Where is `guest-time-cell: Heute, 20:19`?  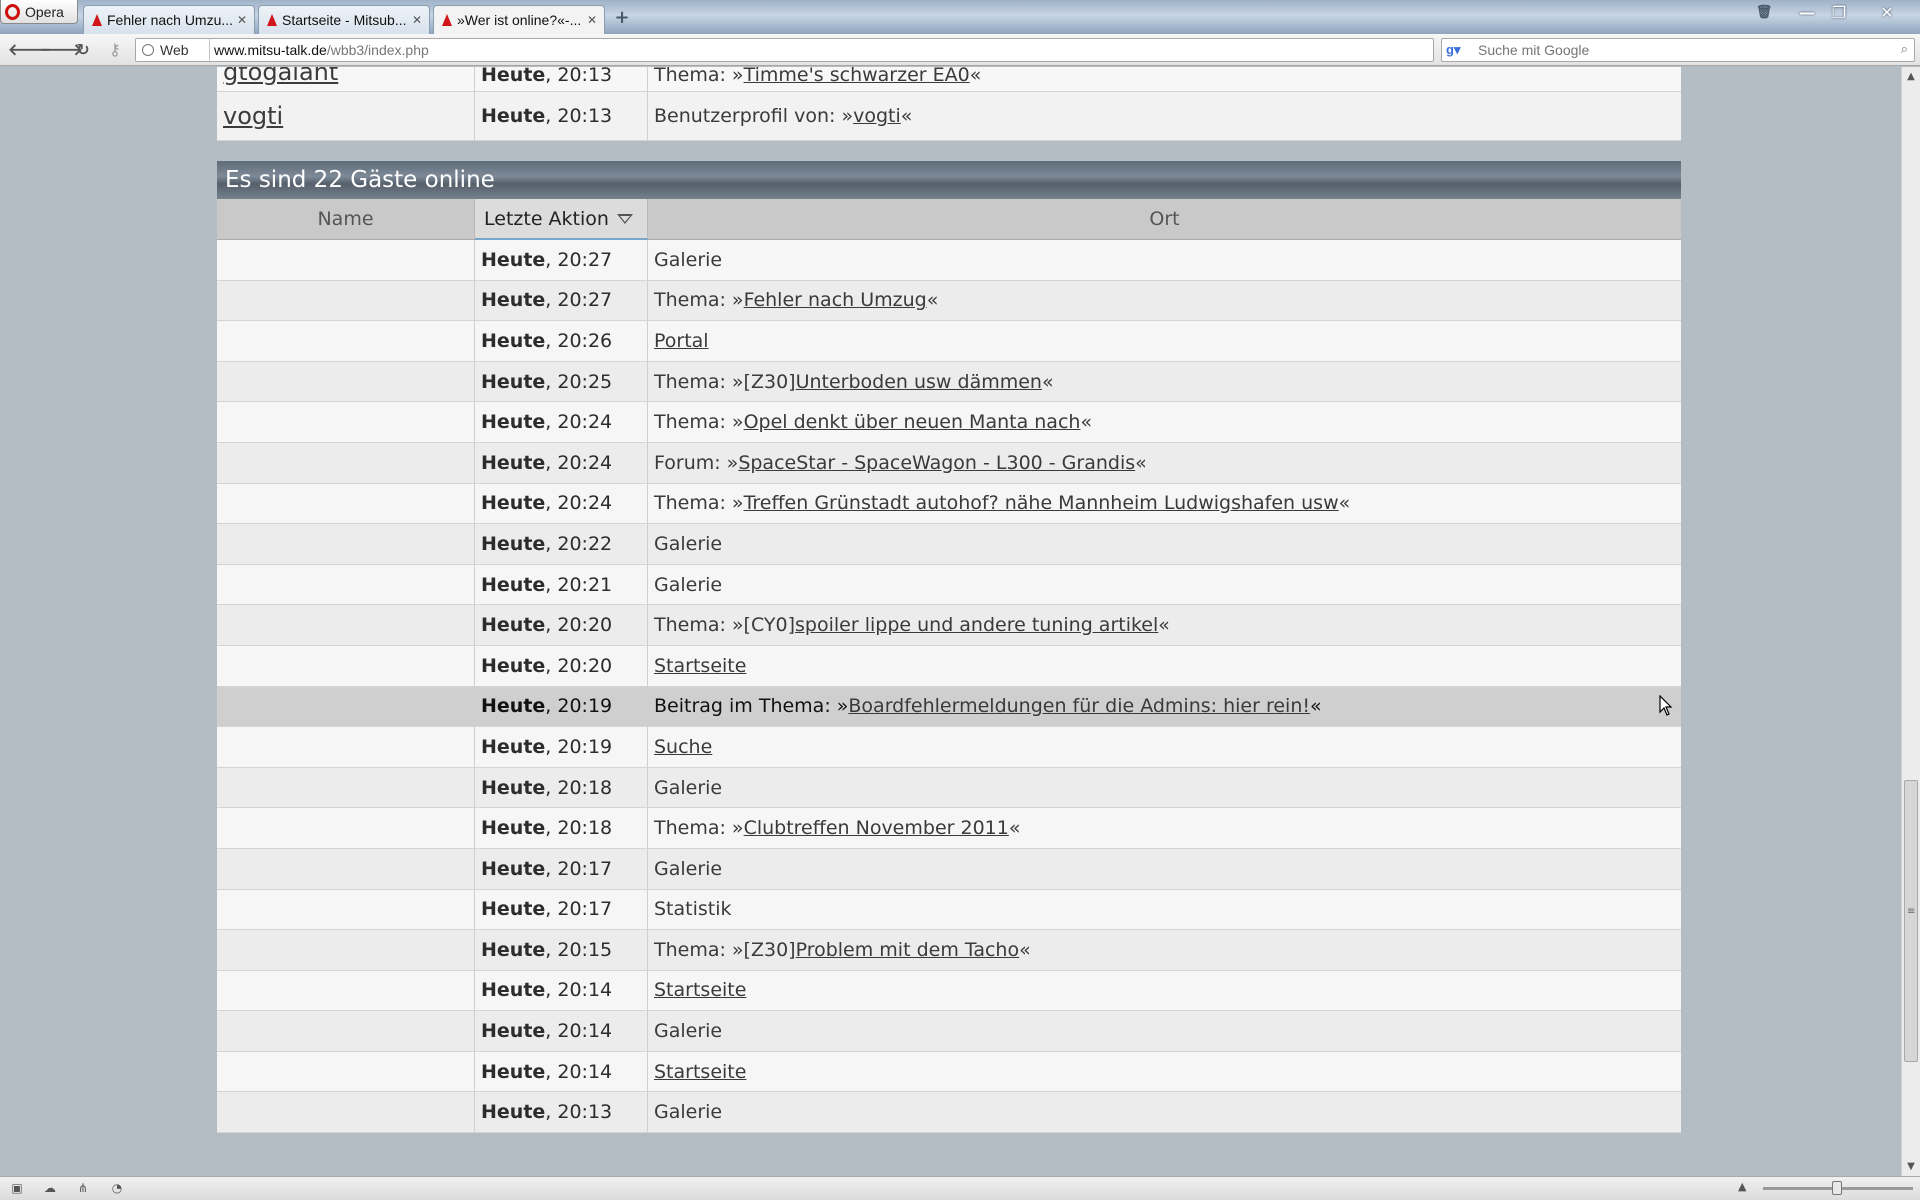
guest-time-cell: Heute, 20:19 is located at coordinates (561, 707).